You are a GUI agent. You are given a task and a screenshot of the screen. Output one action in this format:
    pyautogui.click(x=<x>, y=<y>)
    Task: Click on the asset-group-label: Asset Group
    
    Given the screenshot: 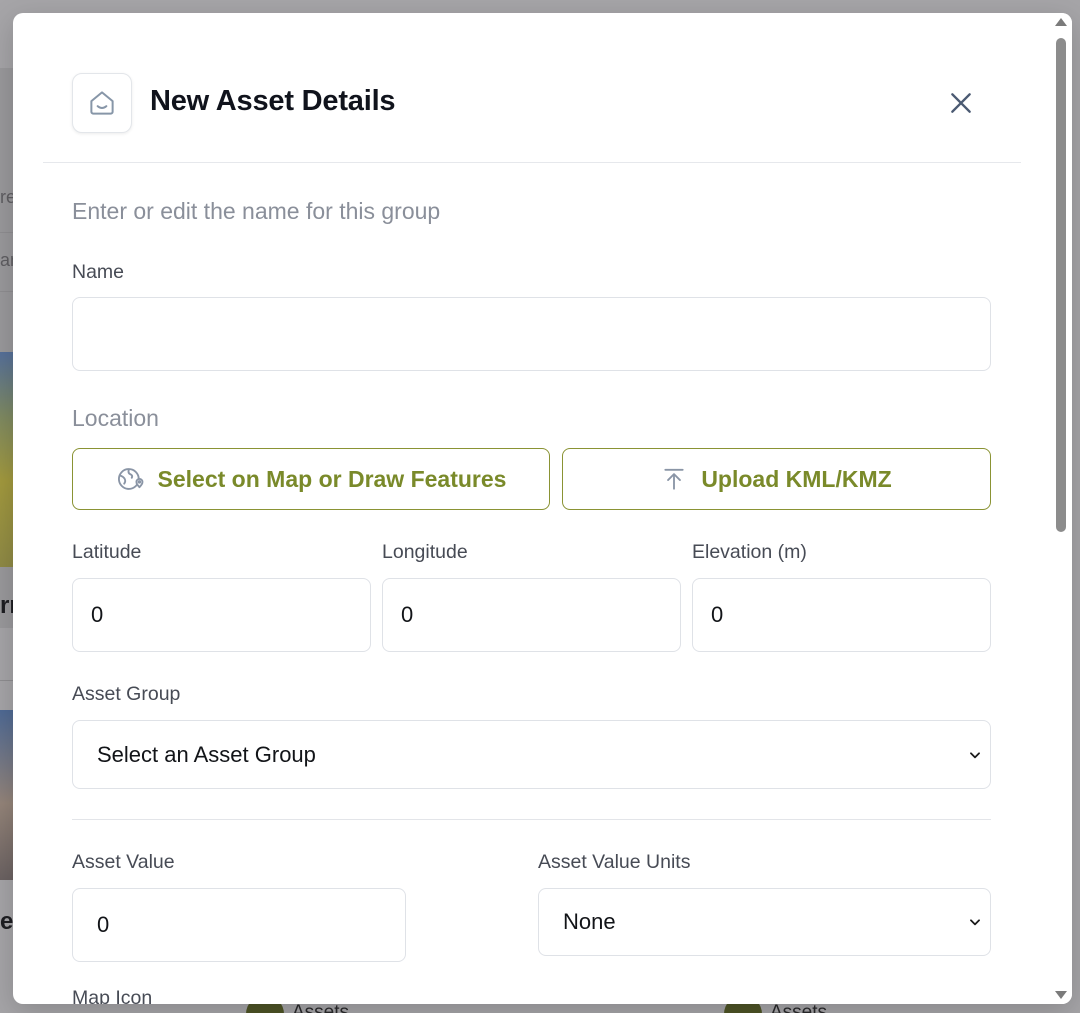 What is the action you would take?
    pyautogui.click(x=126, y=694)
    